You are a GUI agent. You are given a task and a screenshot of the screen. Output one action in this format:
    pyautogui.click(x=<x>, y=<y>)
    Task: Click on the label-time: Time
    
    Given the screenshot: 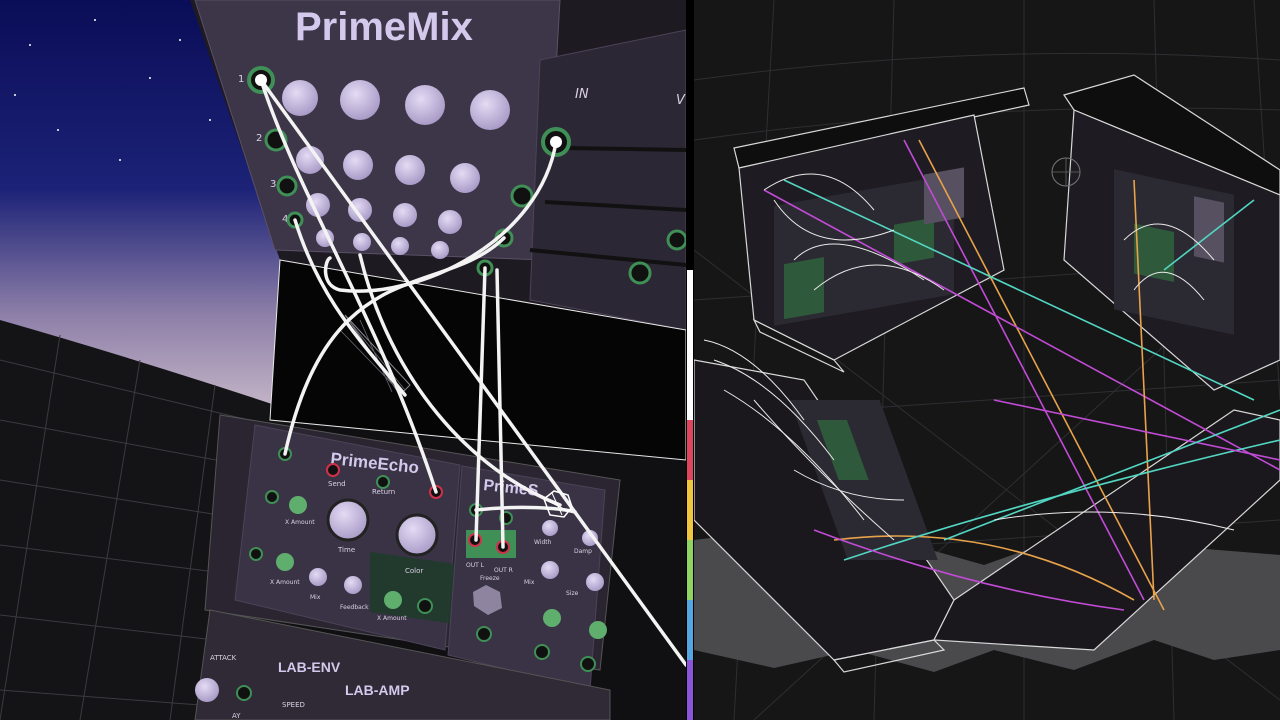 What is the action you would take?
    pyautogui.click(x=346, y=550)
    